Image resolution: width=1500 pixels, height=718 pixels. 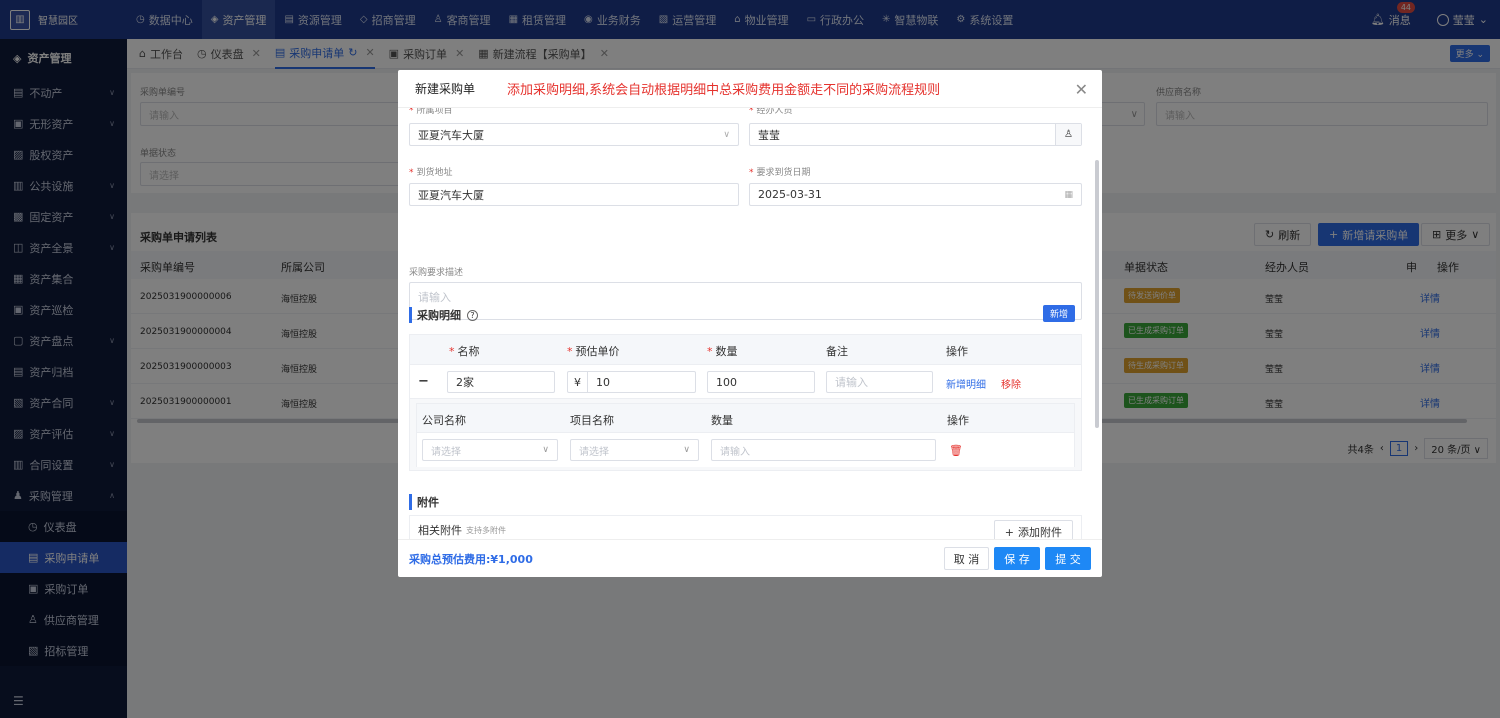 I want to click on detail-row: − 2家 ¥ 10 100 请输入 新增明细 移除, so click(x=745, y=381).